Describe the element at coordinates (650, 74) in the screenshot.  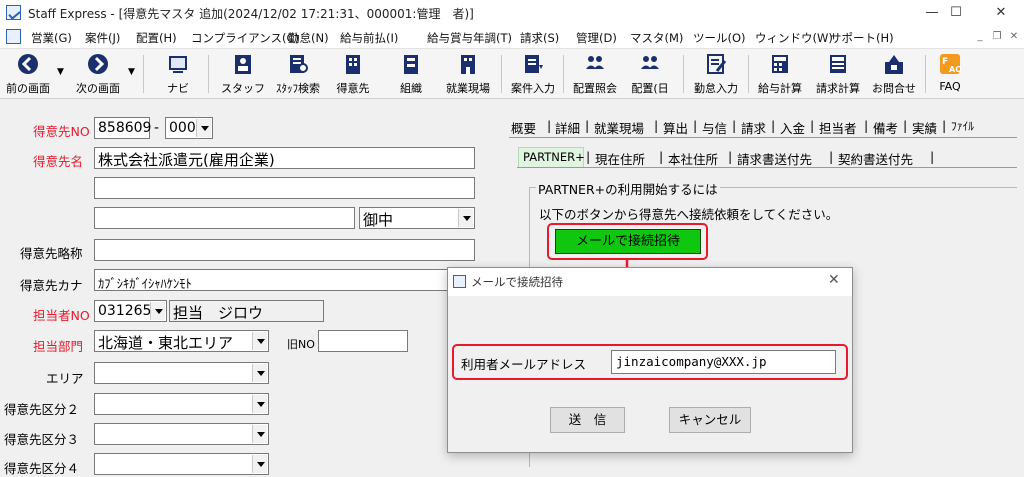
I see `placement-daily-button: 配置(日` at that location.